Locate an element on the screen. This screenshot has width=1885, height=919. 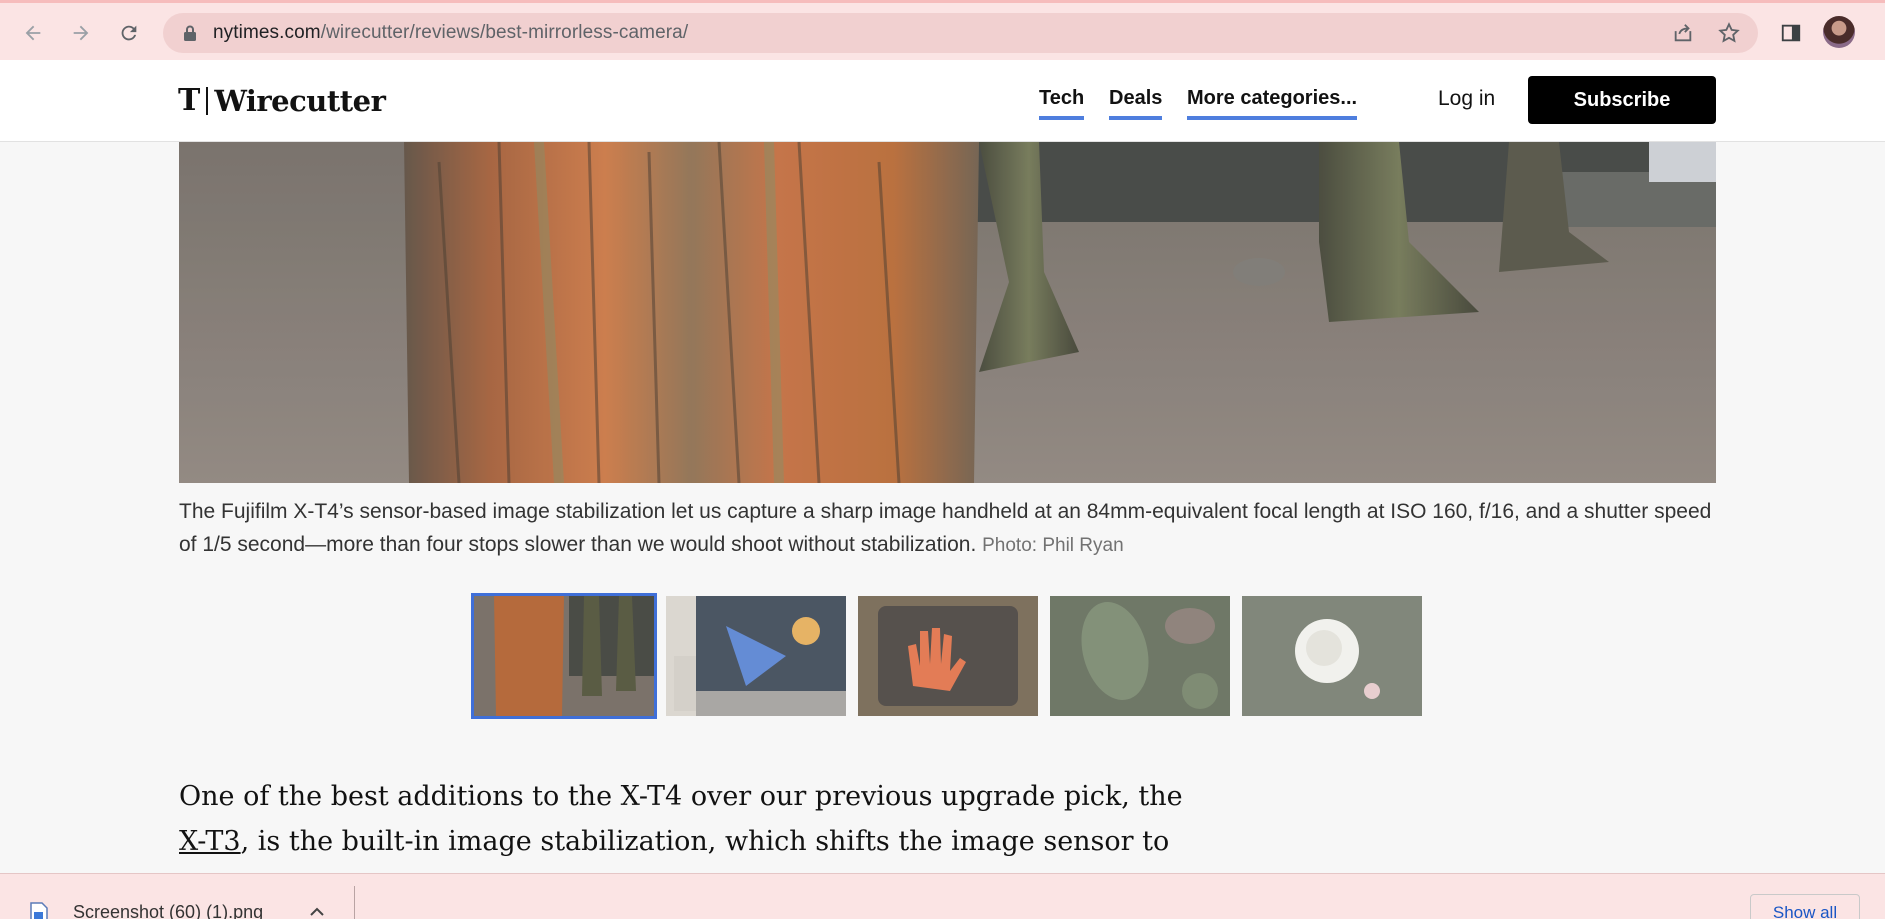
nyt-t-logo: T is located at coordinates (189, 100).